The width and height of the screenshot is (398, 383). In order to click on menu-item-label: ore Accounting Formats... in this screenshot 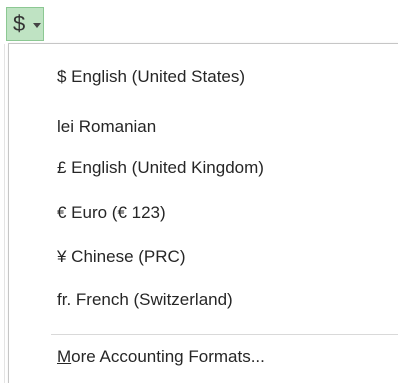, I will do `click(168, 356)`.